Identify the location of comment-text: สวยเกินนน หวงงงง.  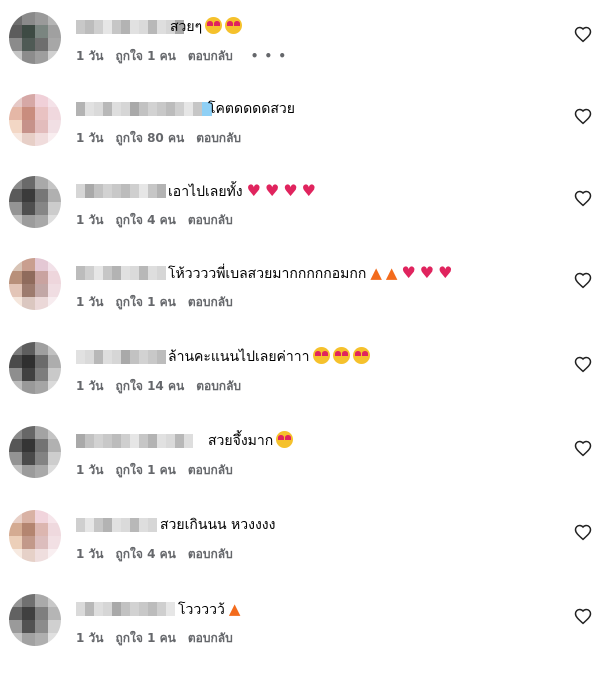
(217, 525).